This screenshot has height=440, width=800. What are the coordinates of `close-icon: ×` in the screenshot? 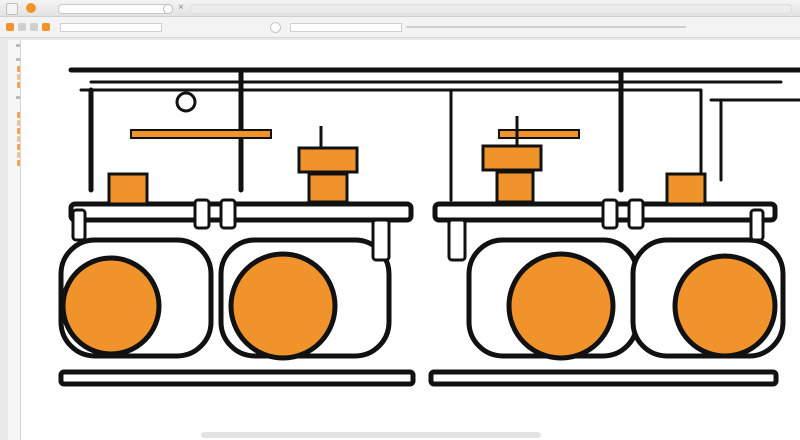 It's located at (181, 8).